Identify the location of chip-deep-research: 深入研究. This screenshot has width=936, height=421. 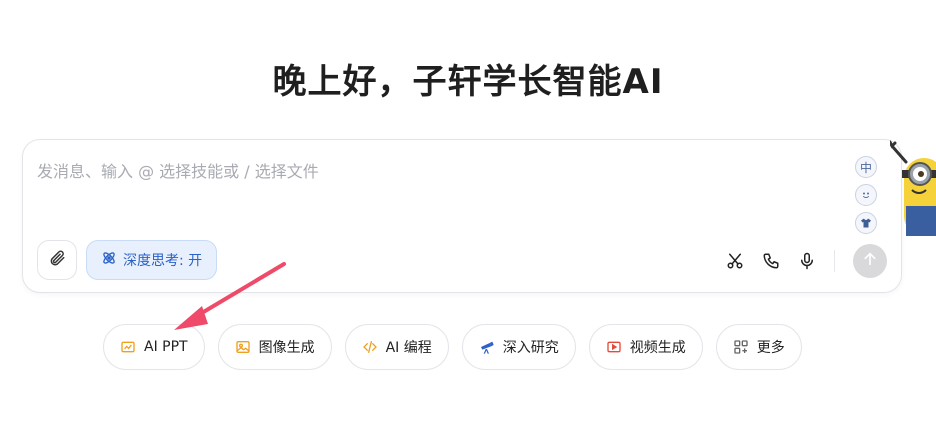
(518, 347).